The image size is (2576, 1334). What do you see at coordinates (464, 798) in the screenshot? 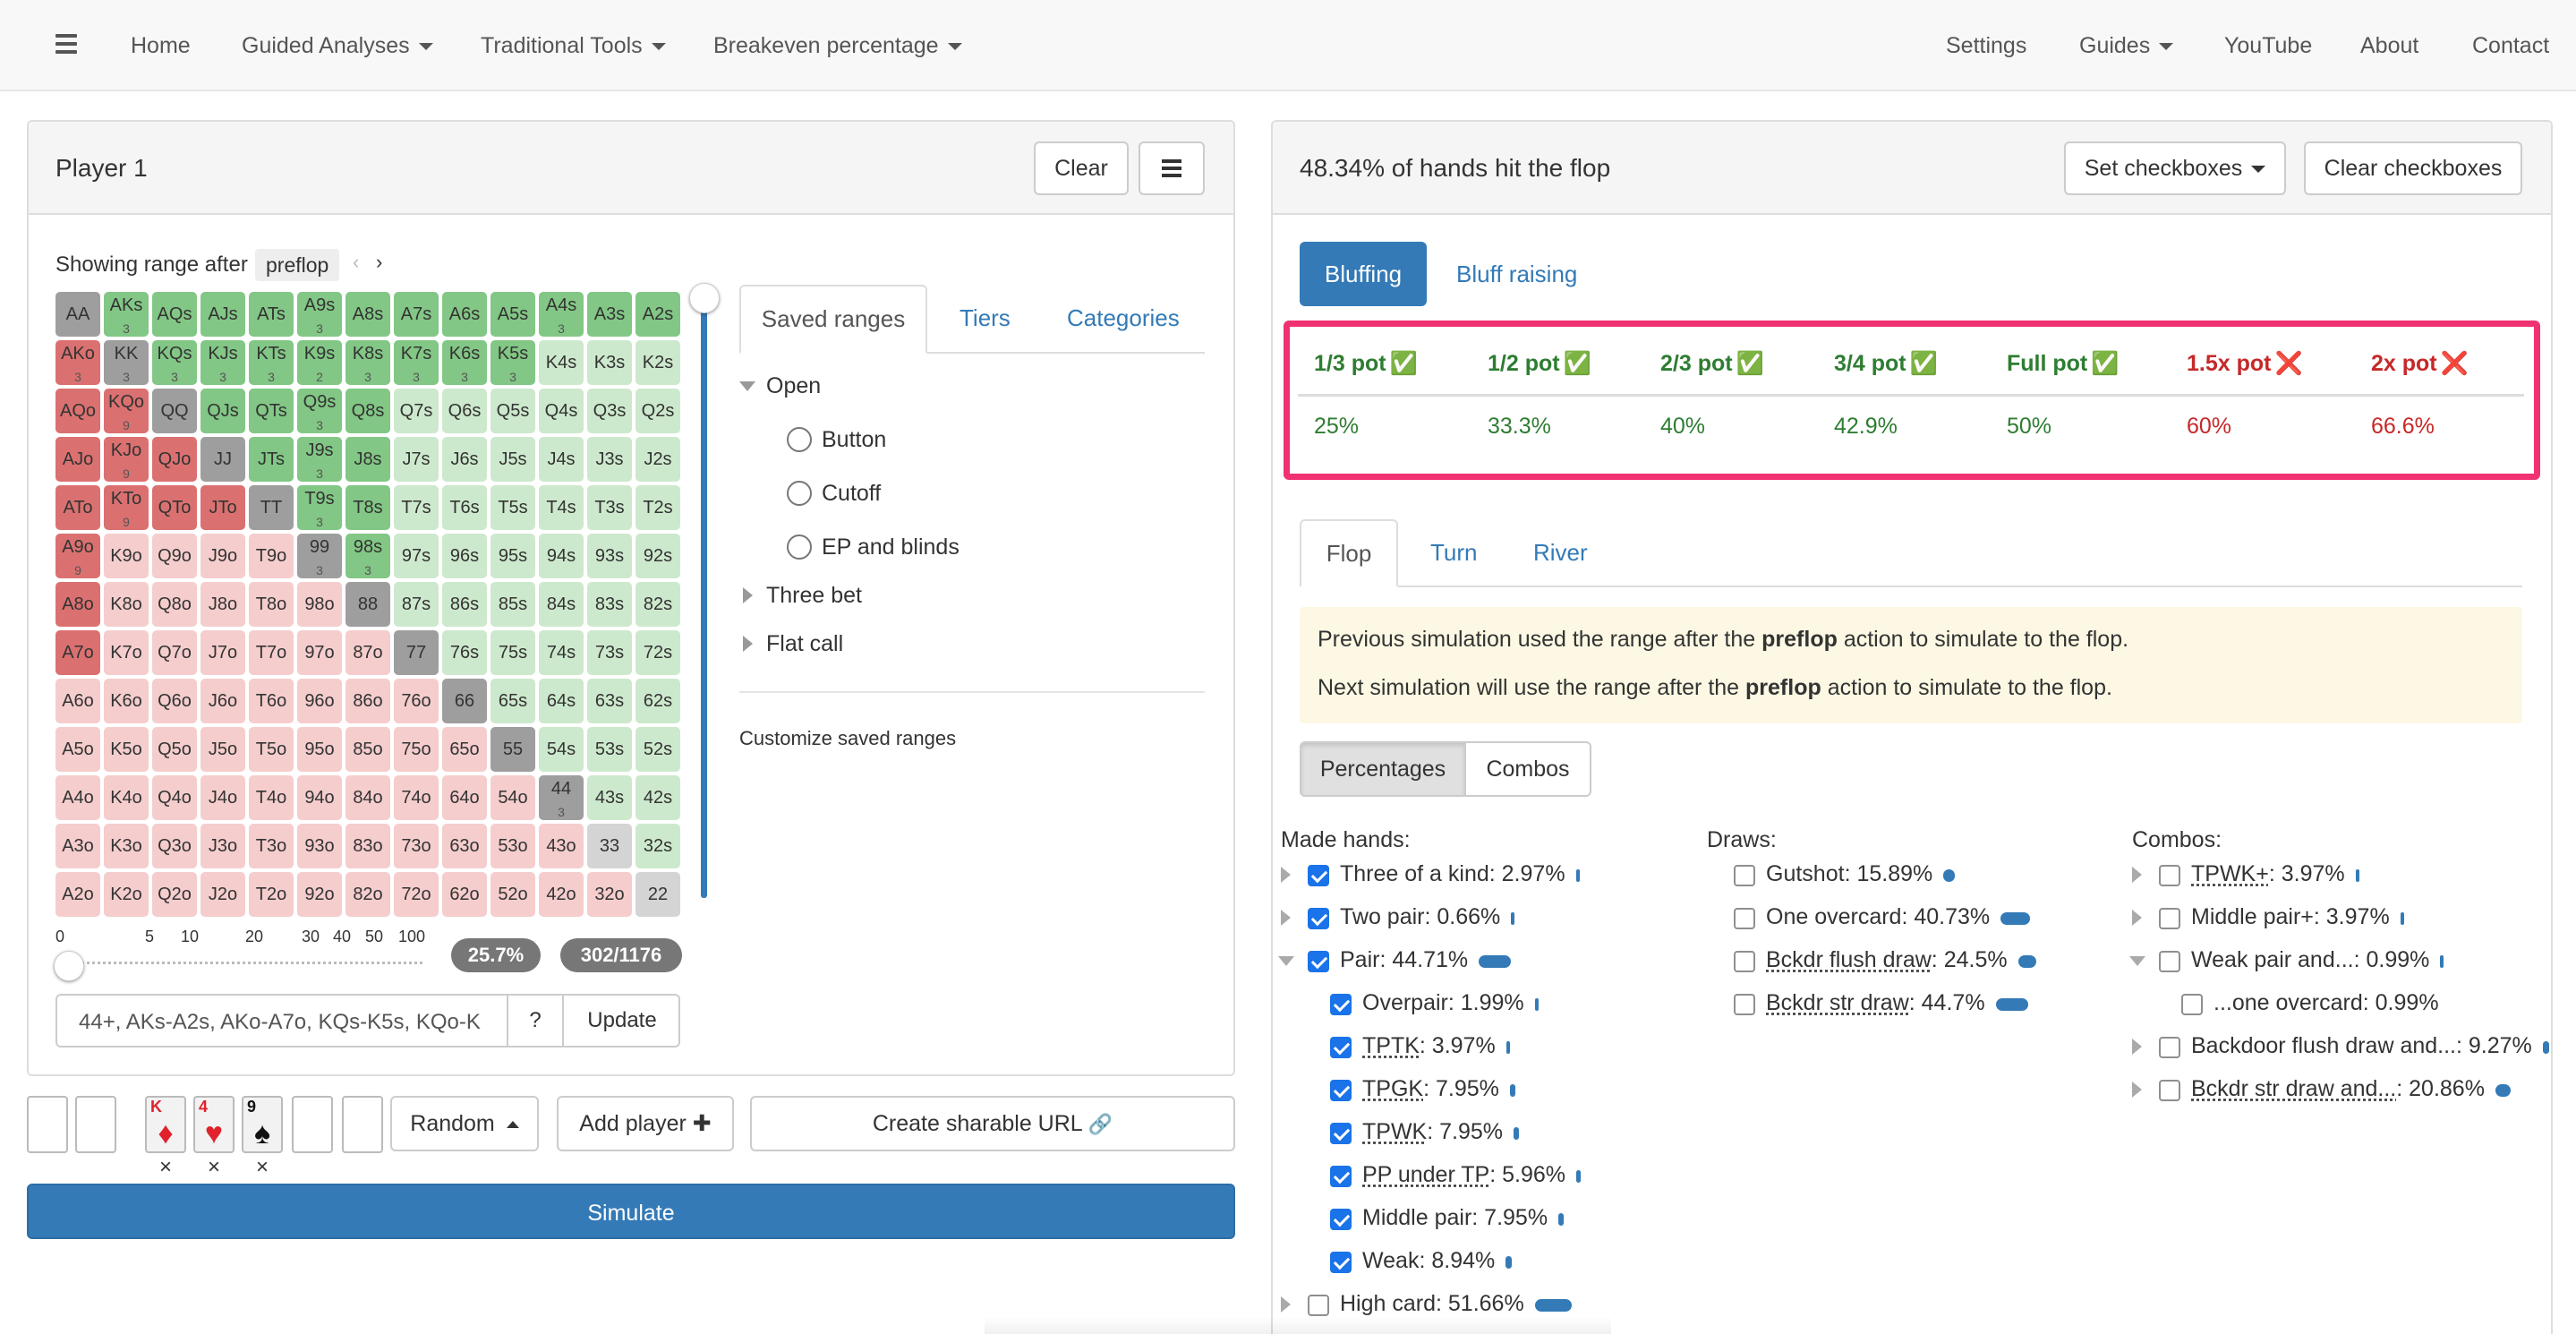
I see `hand-cell: 64o` at bounding box center [464, 798].